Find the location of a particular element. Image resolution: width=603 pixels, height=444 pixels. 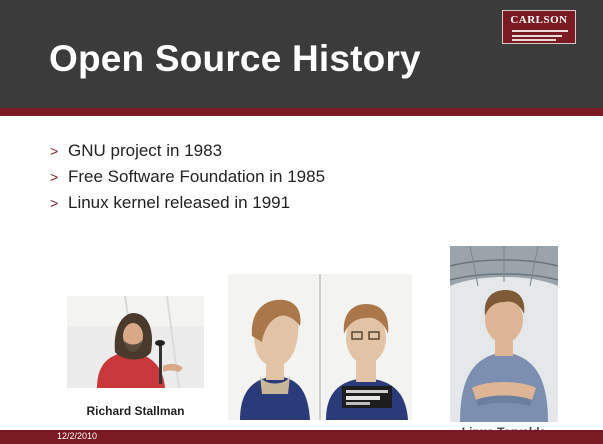

bullet-text: GNU project in 1983 is located at coordinates (145, 150).